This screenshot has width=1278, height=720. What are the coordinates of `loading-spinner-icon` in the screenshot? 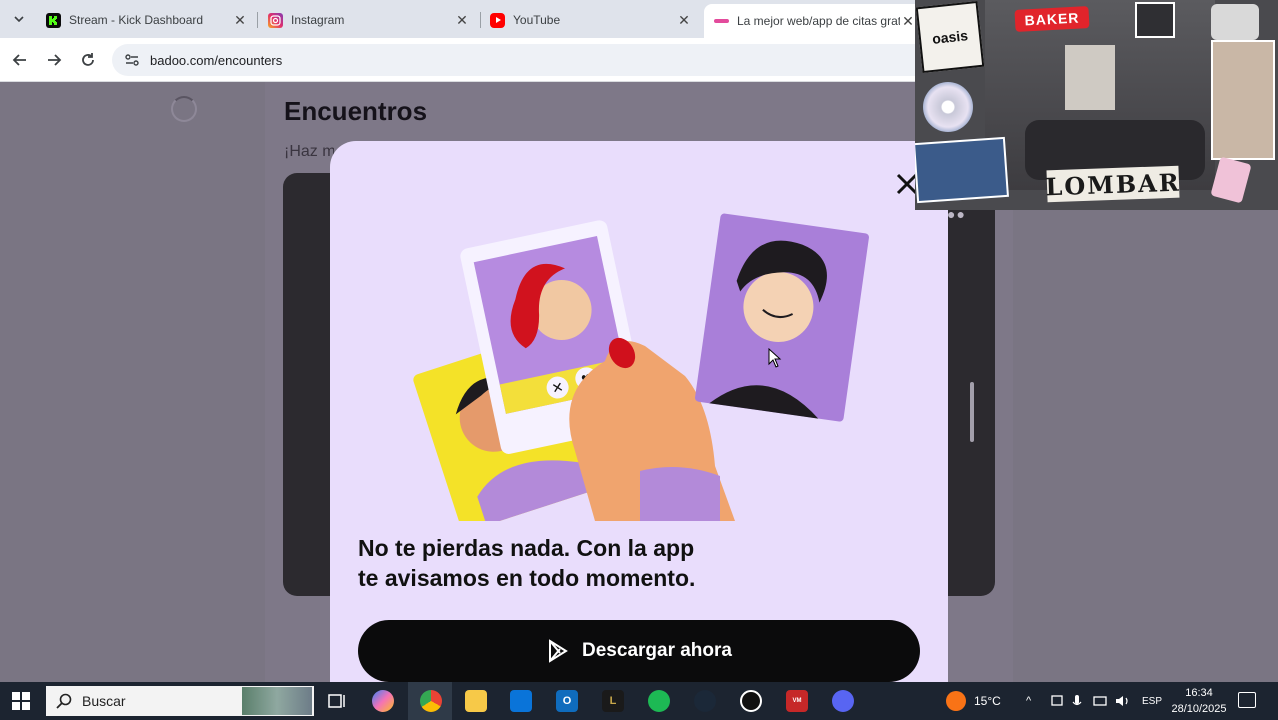 It's located at (184, 109).